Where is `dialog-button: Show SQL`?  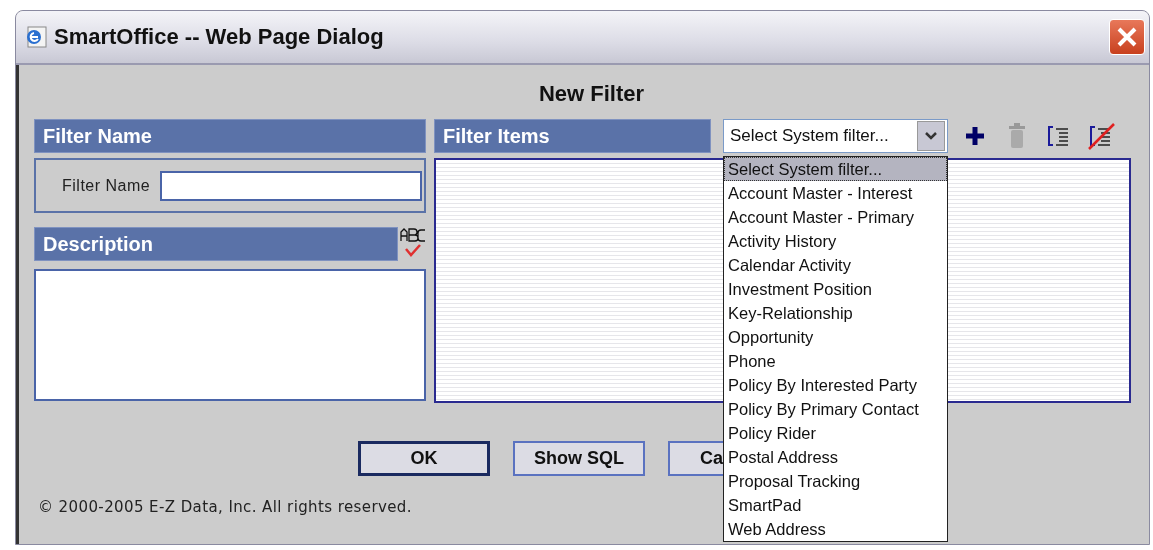 dialog-button: Show SQL is located at coordinates (579, 458).